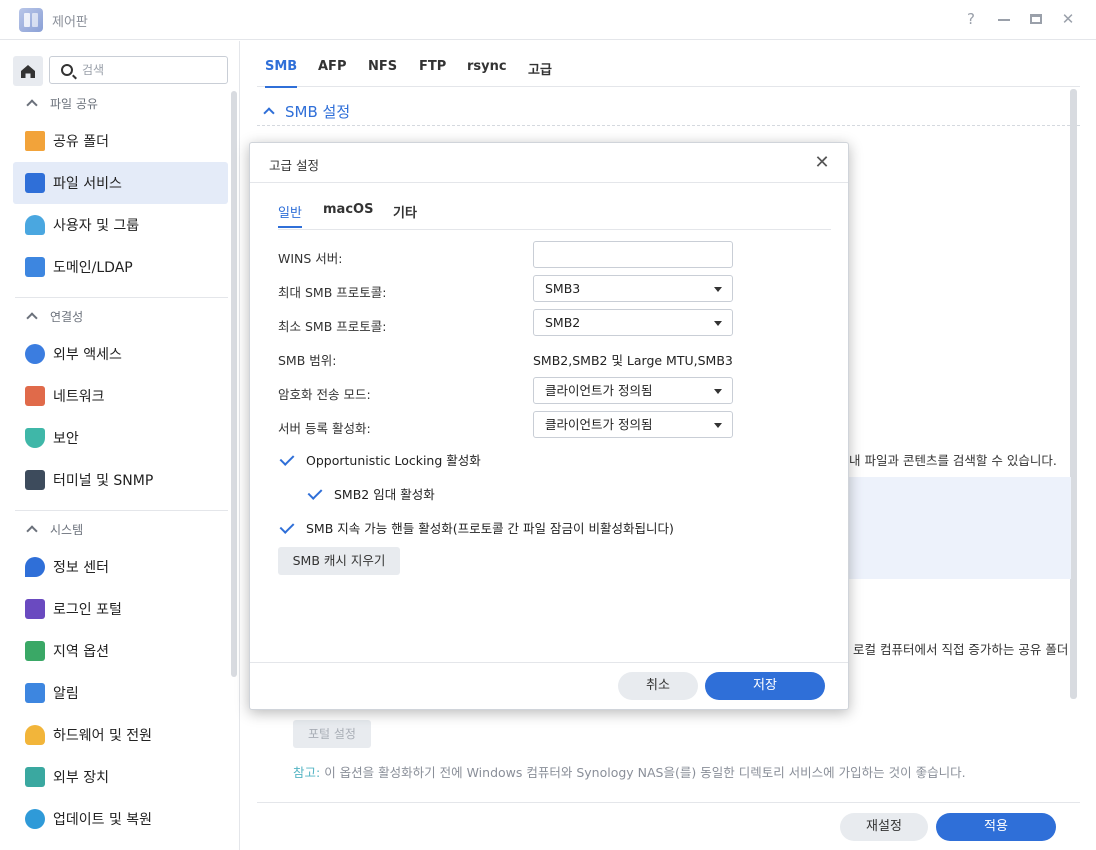 This screenshot has height=850, width=1096. Describe the element at coordinates (120, 354) in the screenshot. I see `sidebar-item-external-access: 외부 액세스` at that location.